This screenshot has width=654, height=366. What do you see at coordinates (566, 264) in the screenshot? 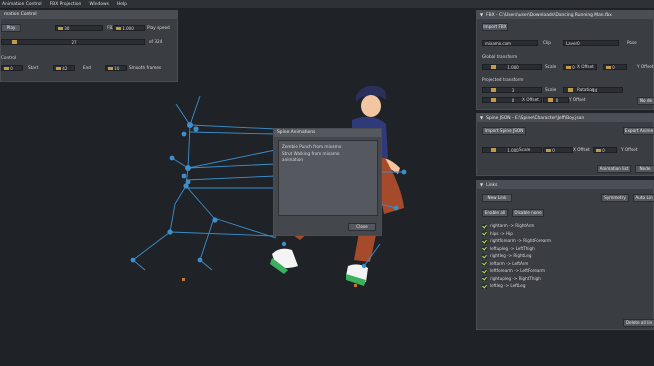
I see `link-row: leftarm -> LeftArm` at bounding box center [566, 264].